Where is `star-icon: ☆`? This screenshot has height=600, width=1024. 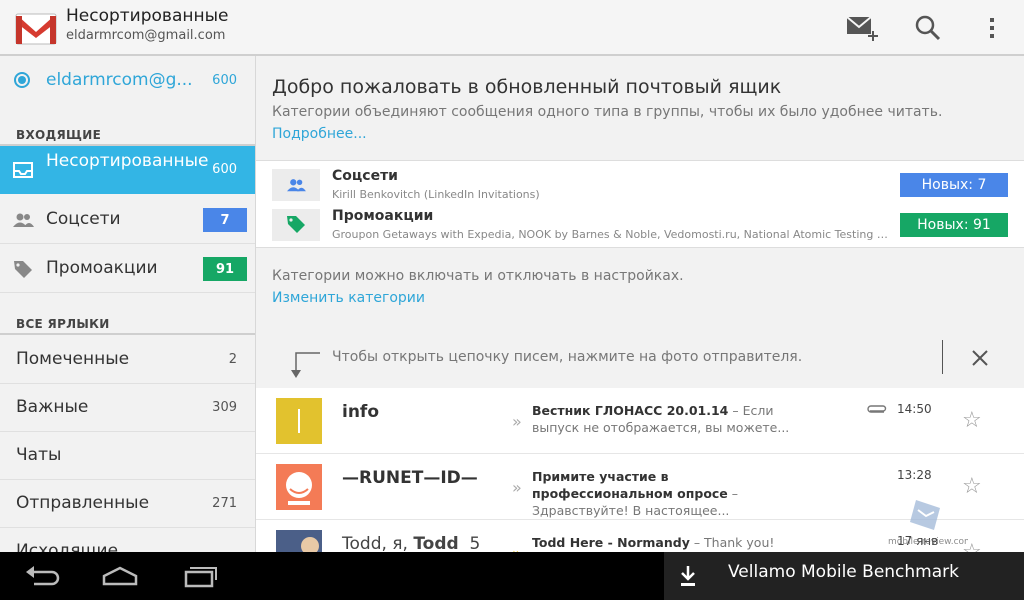
star-icon: ☆ is located at coordinates (972, 420).